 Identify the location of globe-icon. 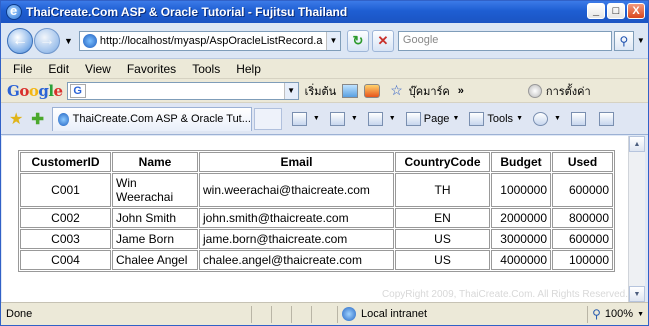
(349, 314).